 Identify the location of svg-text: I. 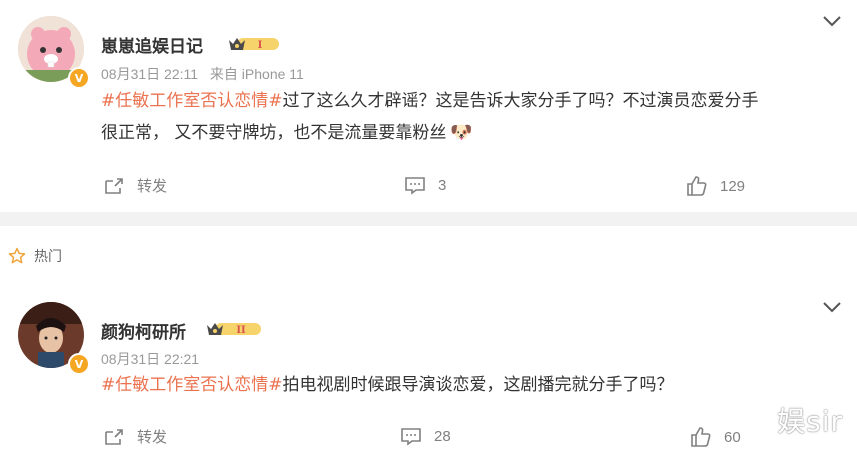
(260, 45).